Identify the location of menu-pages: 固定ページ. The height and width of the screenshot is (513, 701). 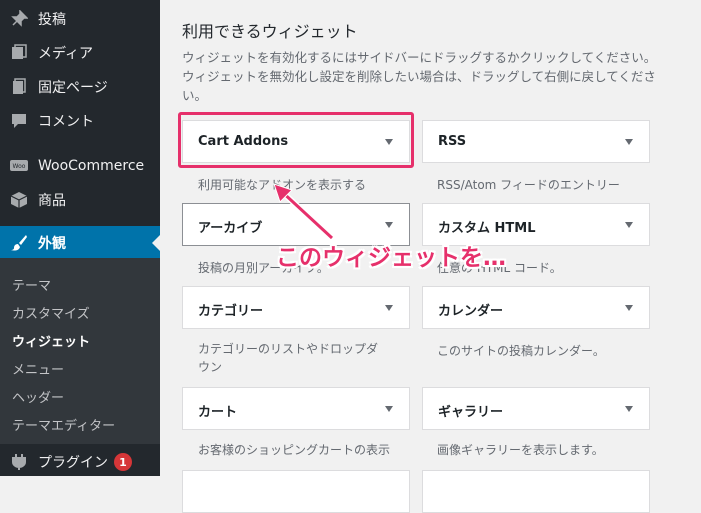
(80, 87).